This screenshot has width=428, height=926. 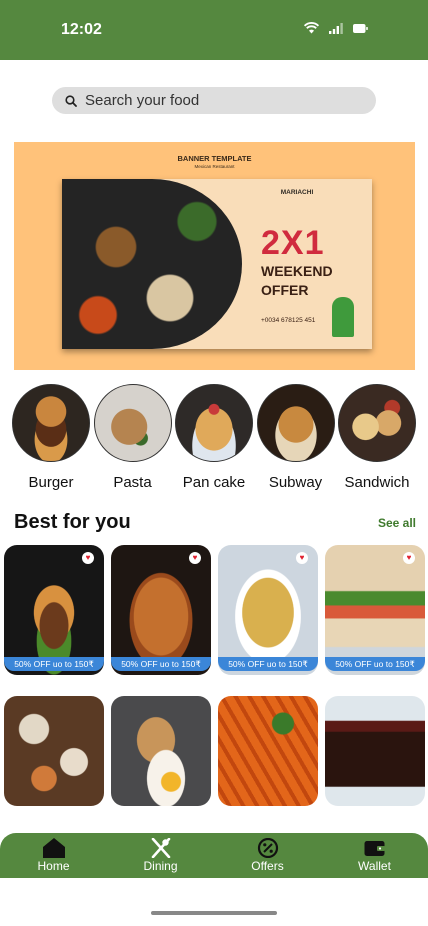 I want to click on nav-wallet: Wallet, so click(x=374, y=855).